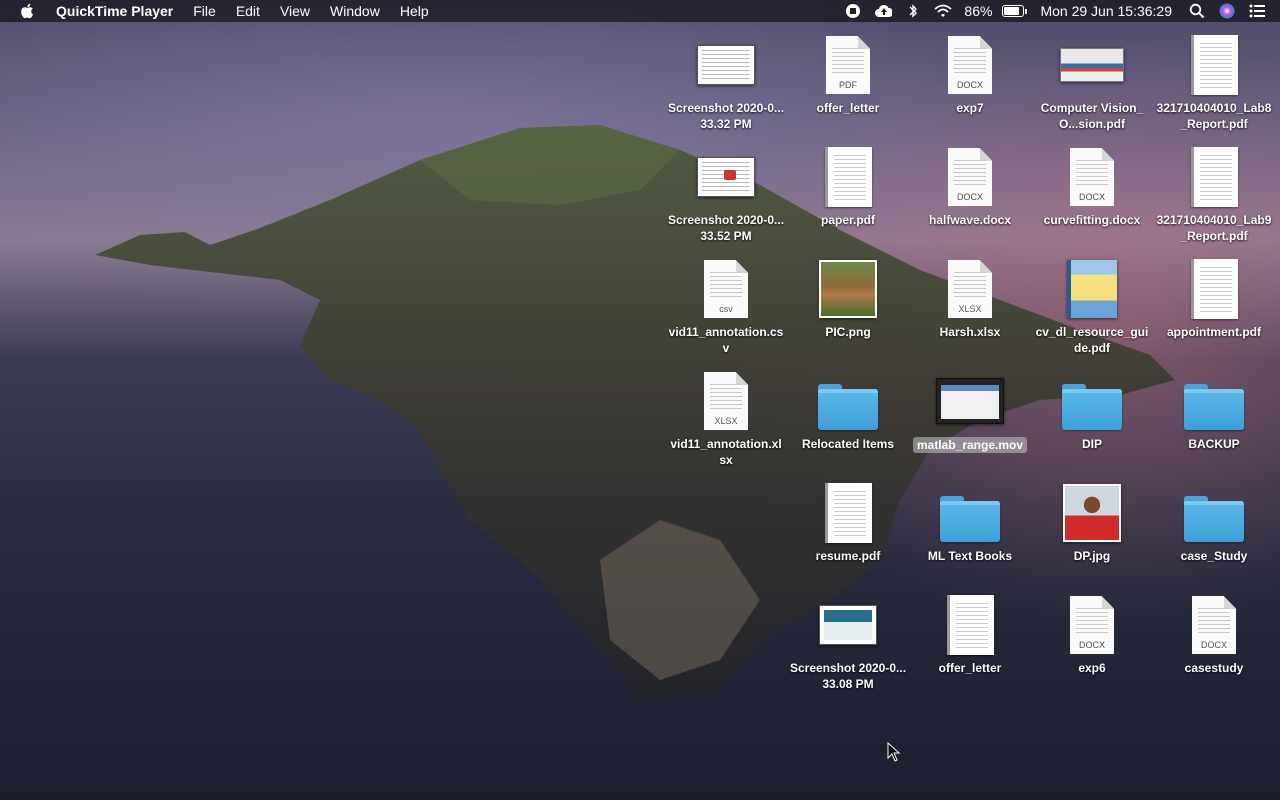 The width and height of the screenshot is (1280, 800). What do you see at coordinates (726, 340) in the screenshot?
I see `desktop-icon-label: vid11_annotation.csv` at bounding box center [726, 340].